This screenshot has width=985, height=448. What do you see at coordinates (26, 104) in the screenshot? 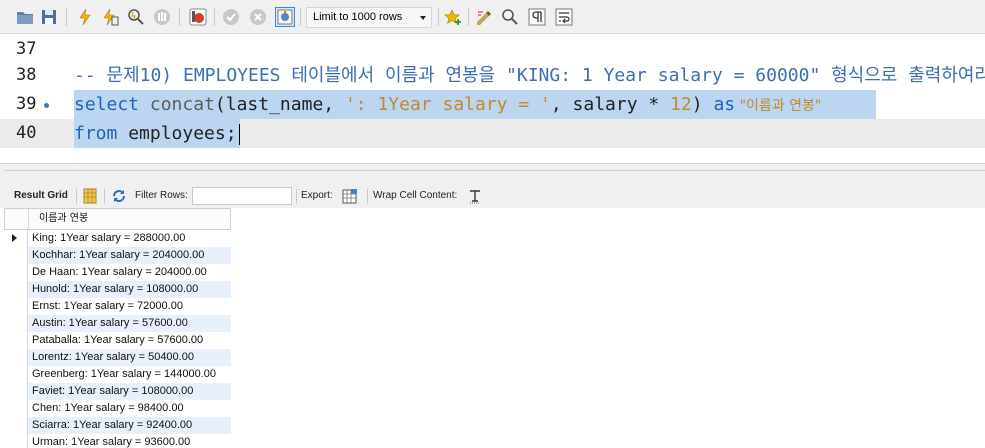
I see `line-number: 39` at bounding box center [26, 104].